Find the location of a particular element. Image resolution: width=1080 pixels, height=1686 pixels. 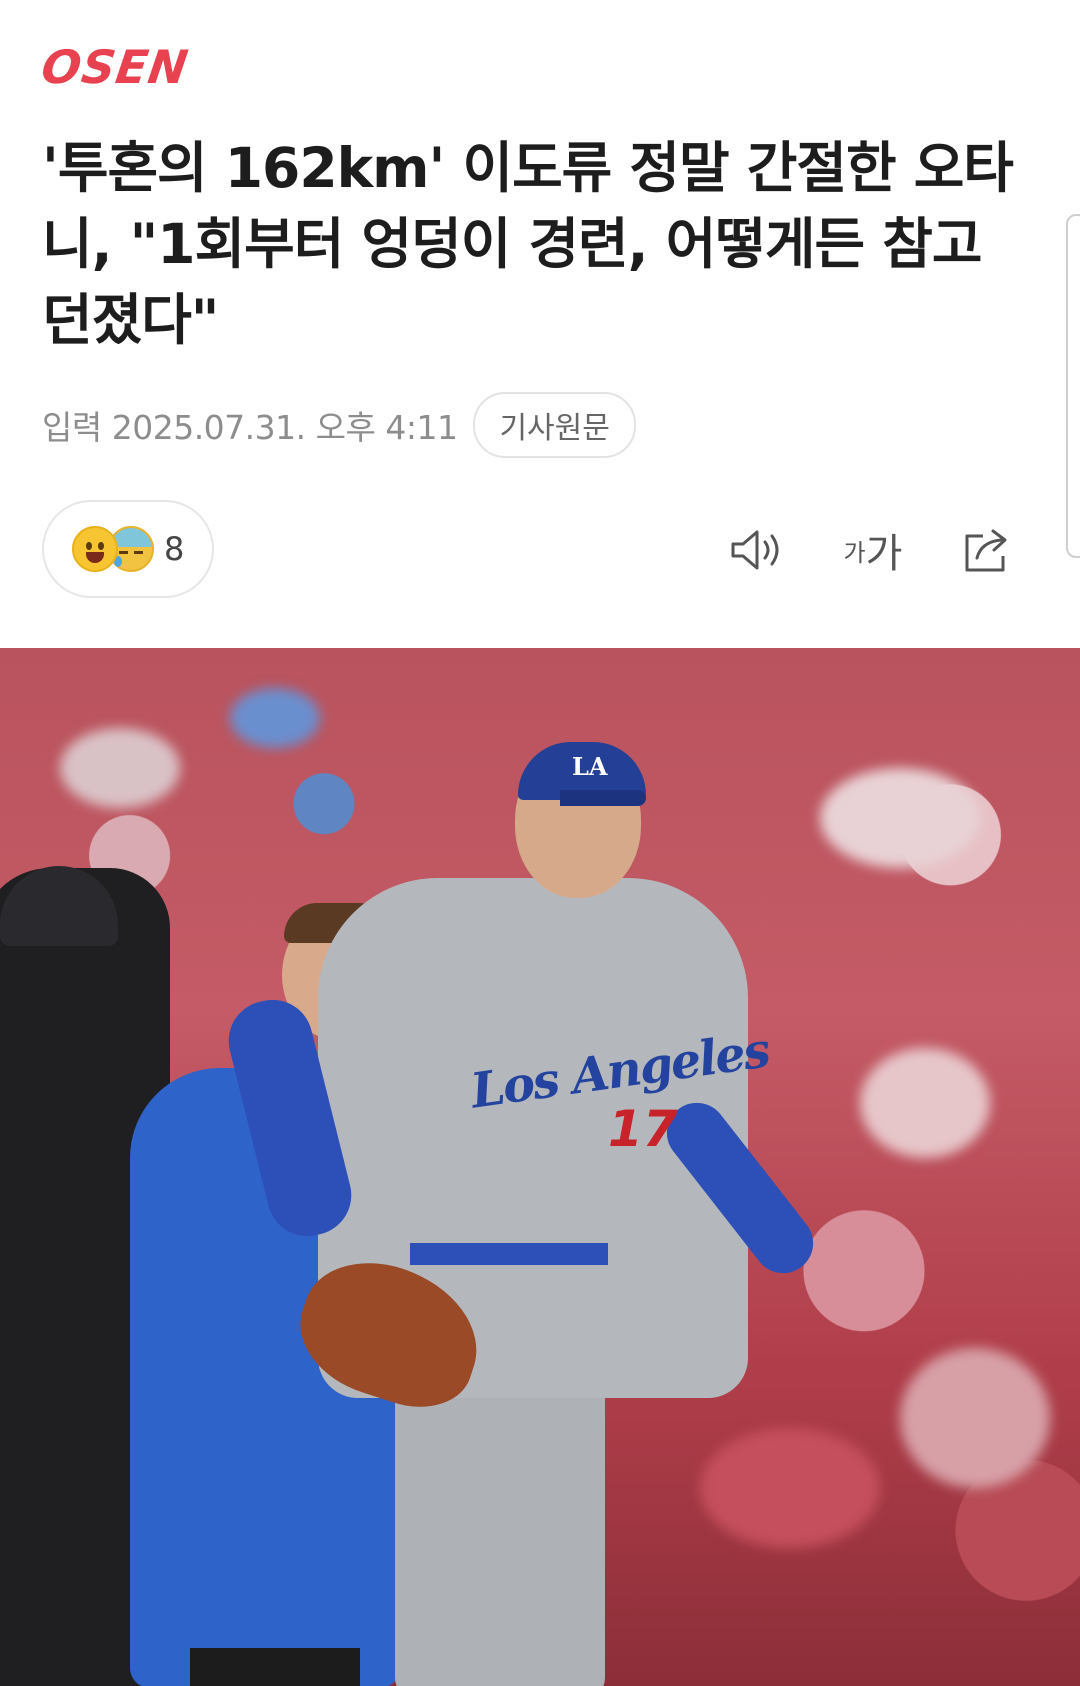

audio-button is located at coordinates (757, 550).